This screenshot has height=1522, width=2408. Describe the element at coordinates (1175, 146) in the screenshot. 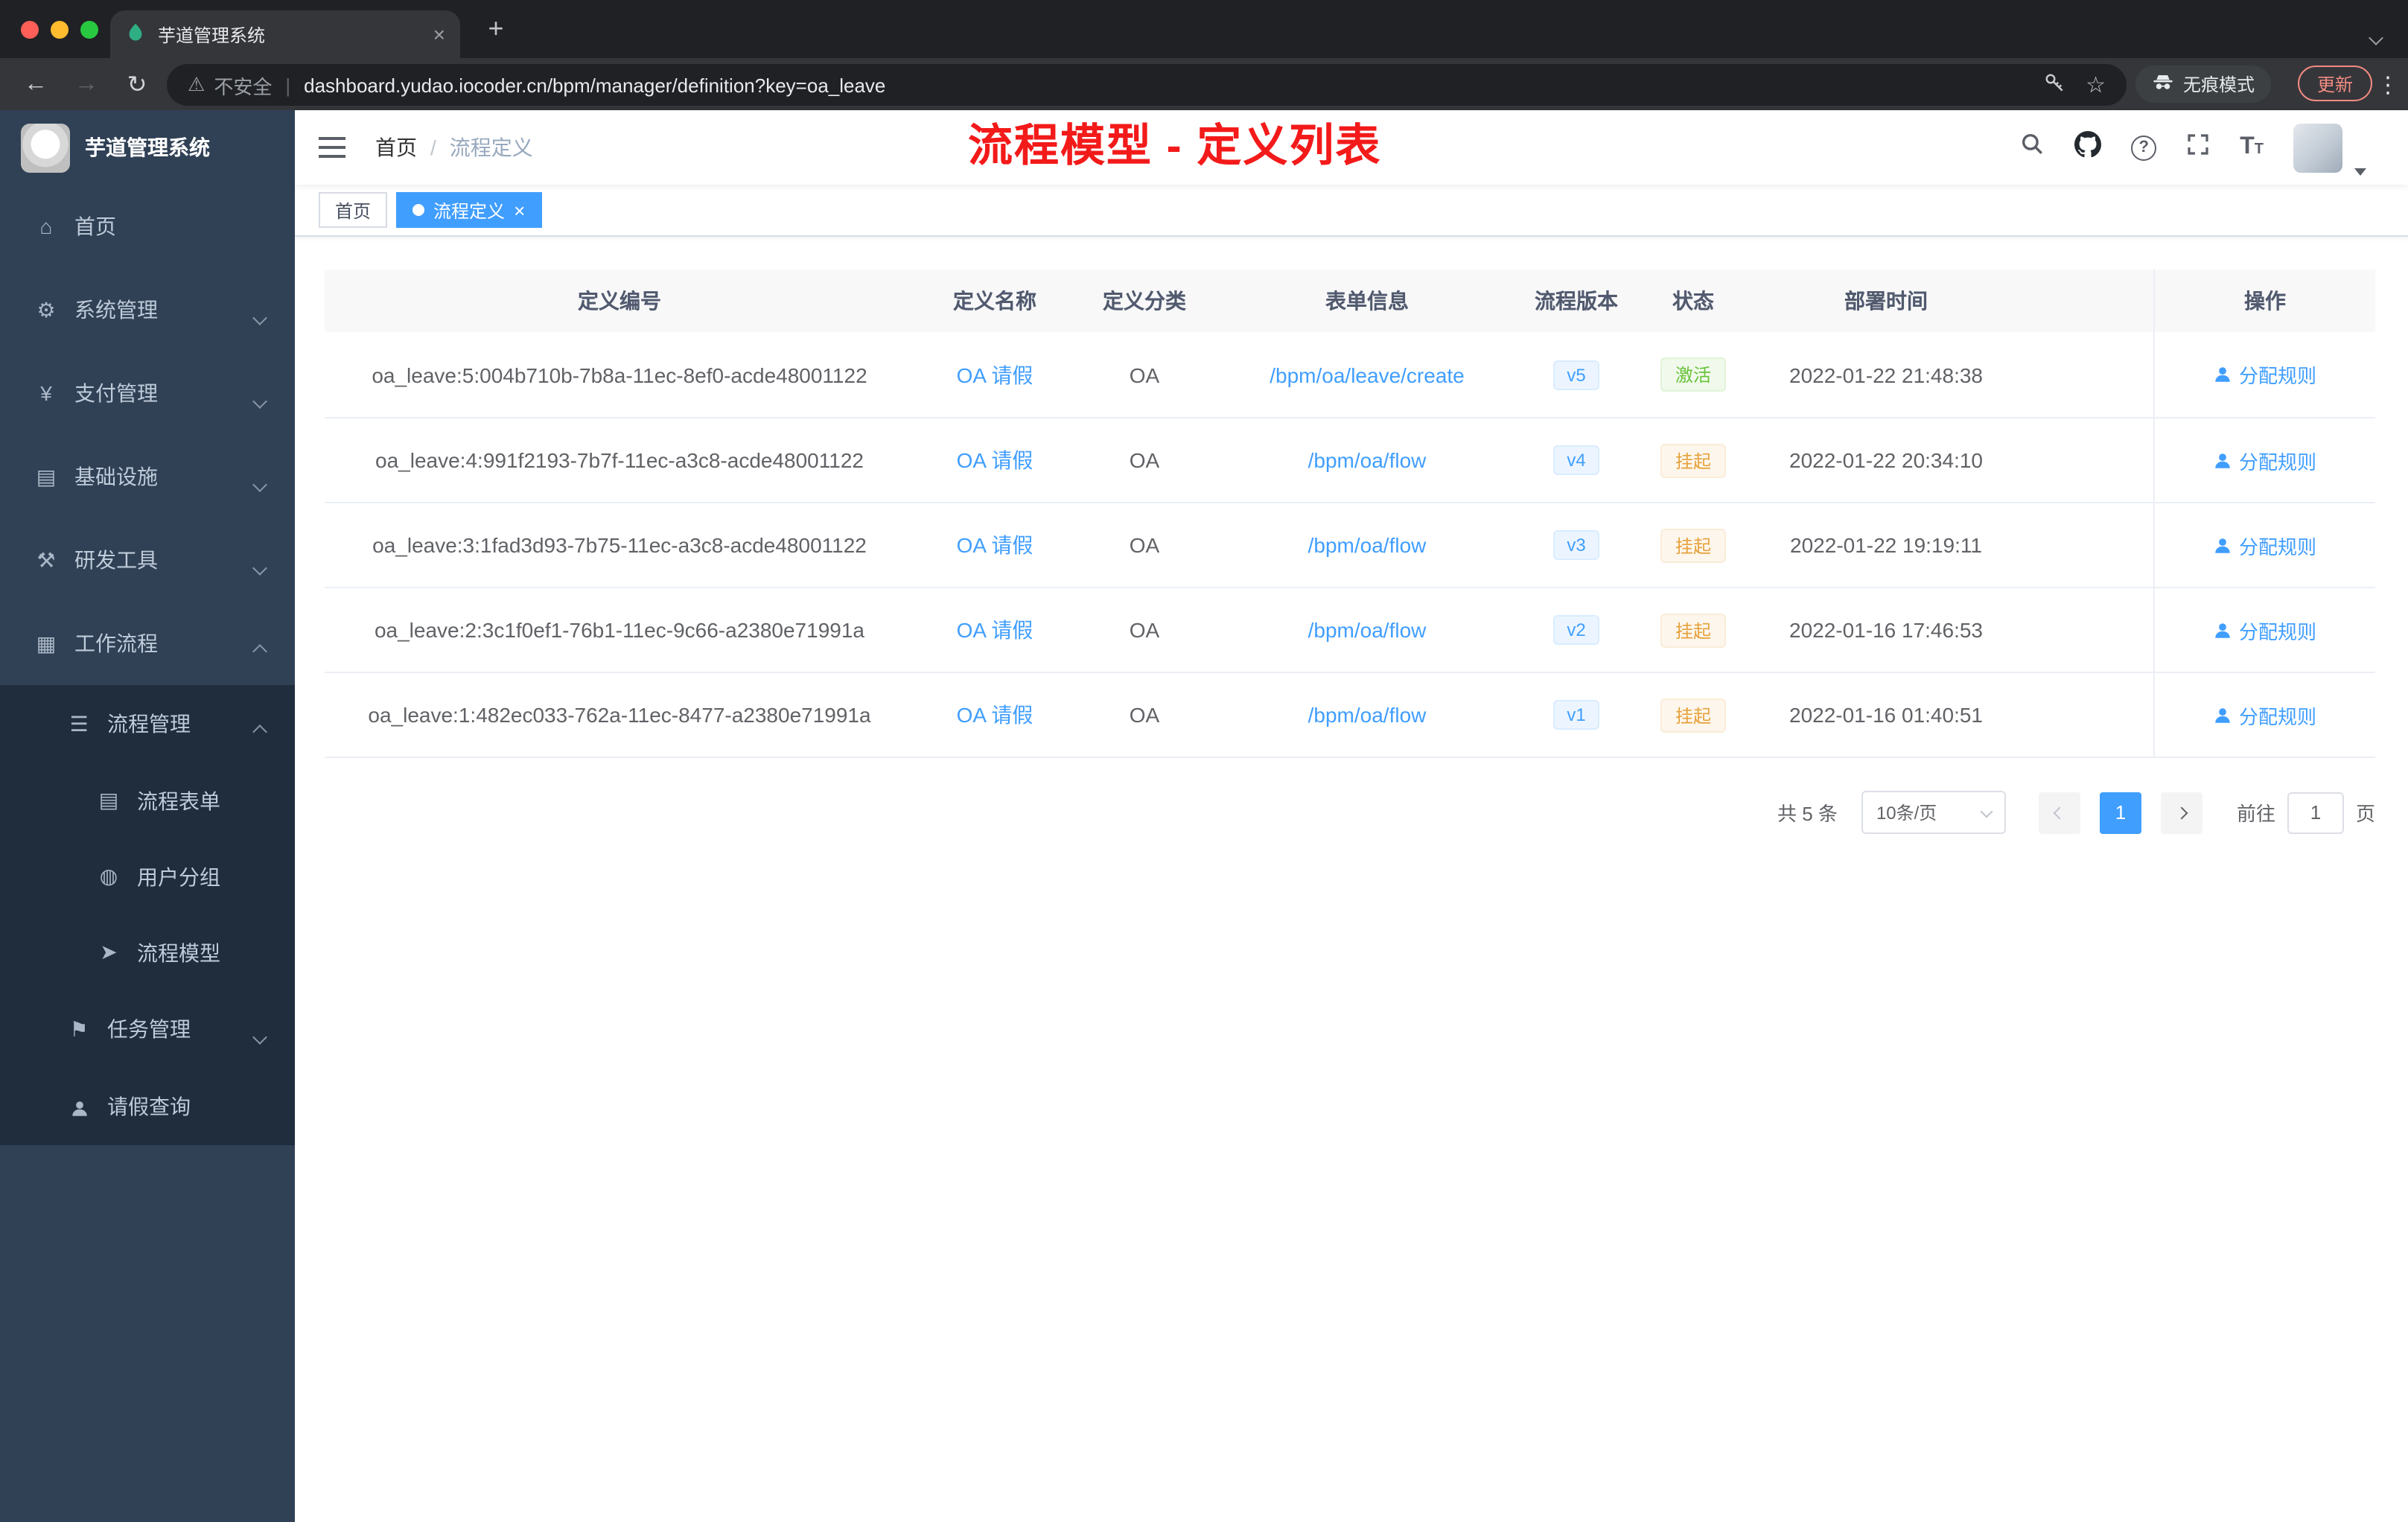

I see `page-title-annotation: 流程模型 - 定义列表` at that location.